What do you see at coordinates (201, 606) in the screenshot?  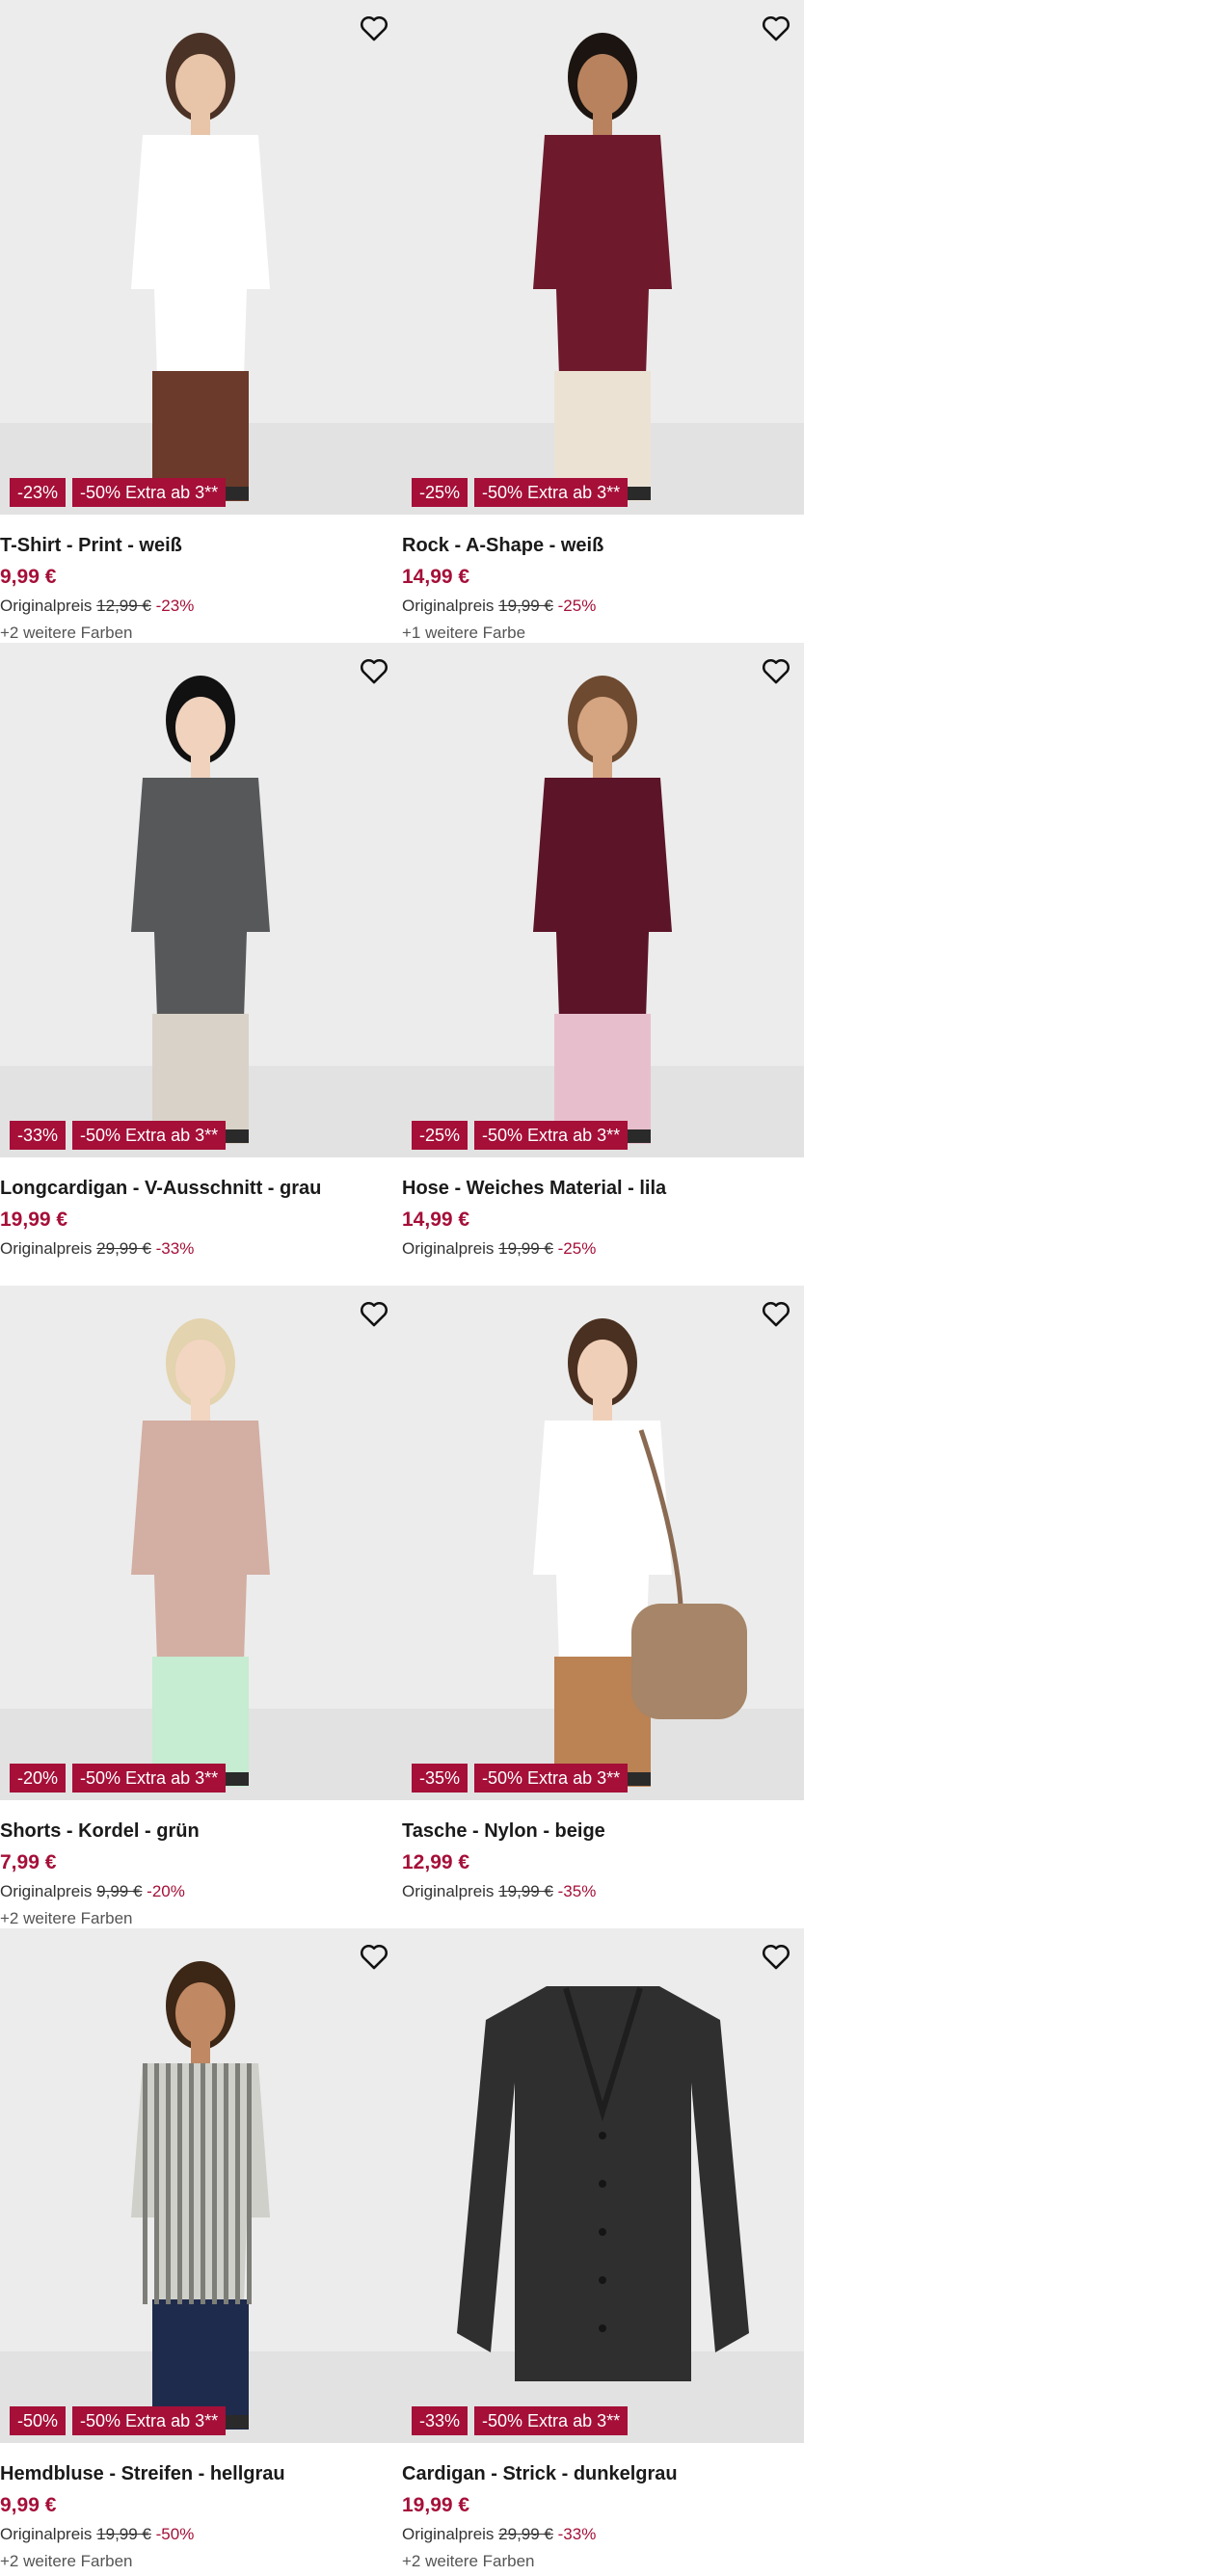 I see `original-price-row: Originalpreis 12,99 € -23%` at bounding box center [201, 606].